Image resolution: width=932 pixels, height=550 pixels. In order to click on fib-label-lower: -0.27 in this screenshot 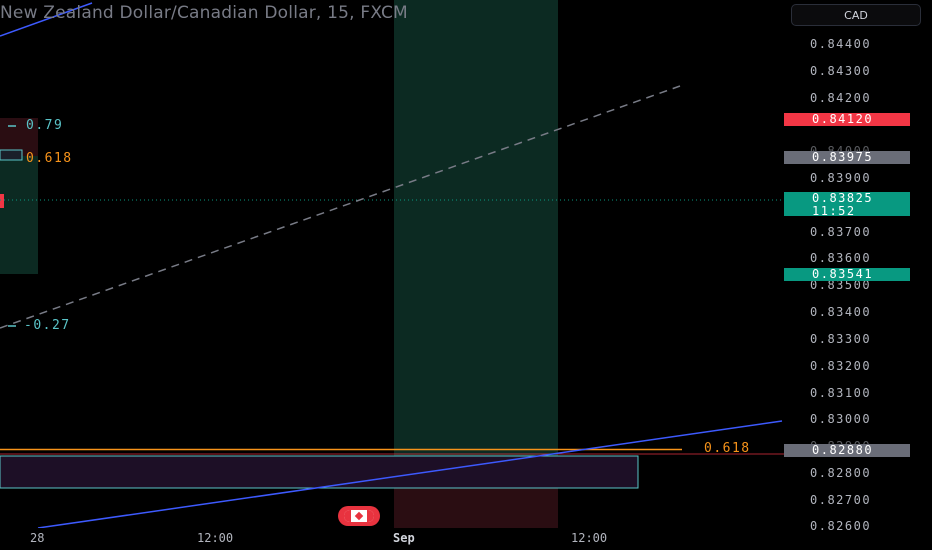, I will do `click(47, 325)`.